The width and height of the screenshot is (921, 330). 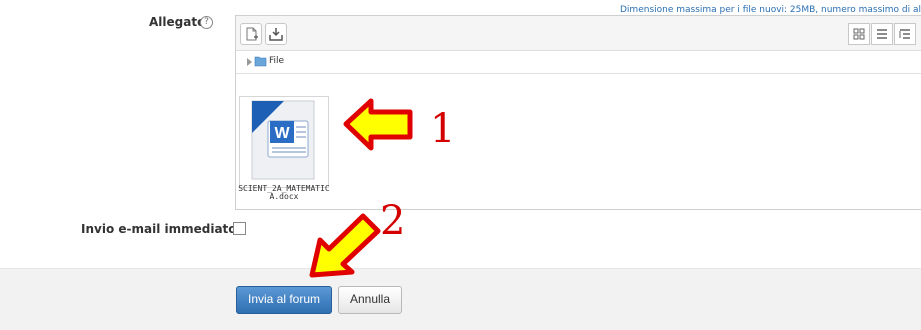 I want to click on grid-view-icon, so click(x=859, y=34).